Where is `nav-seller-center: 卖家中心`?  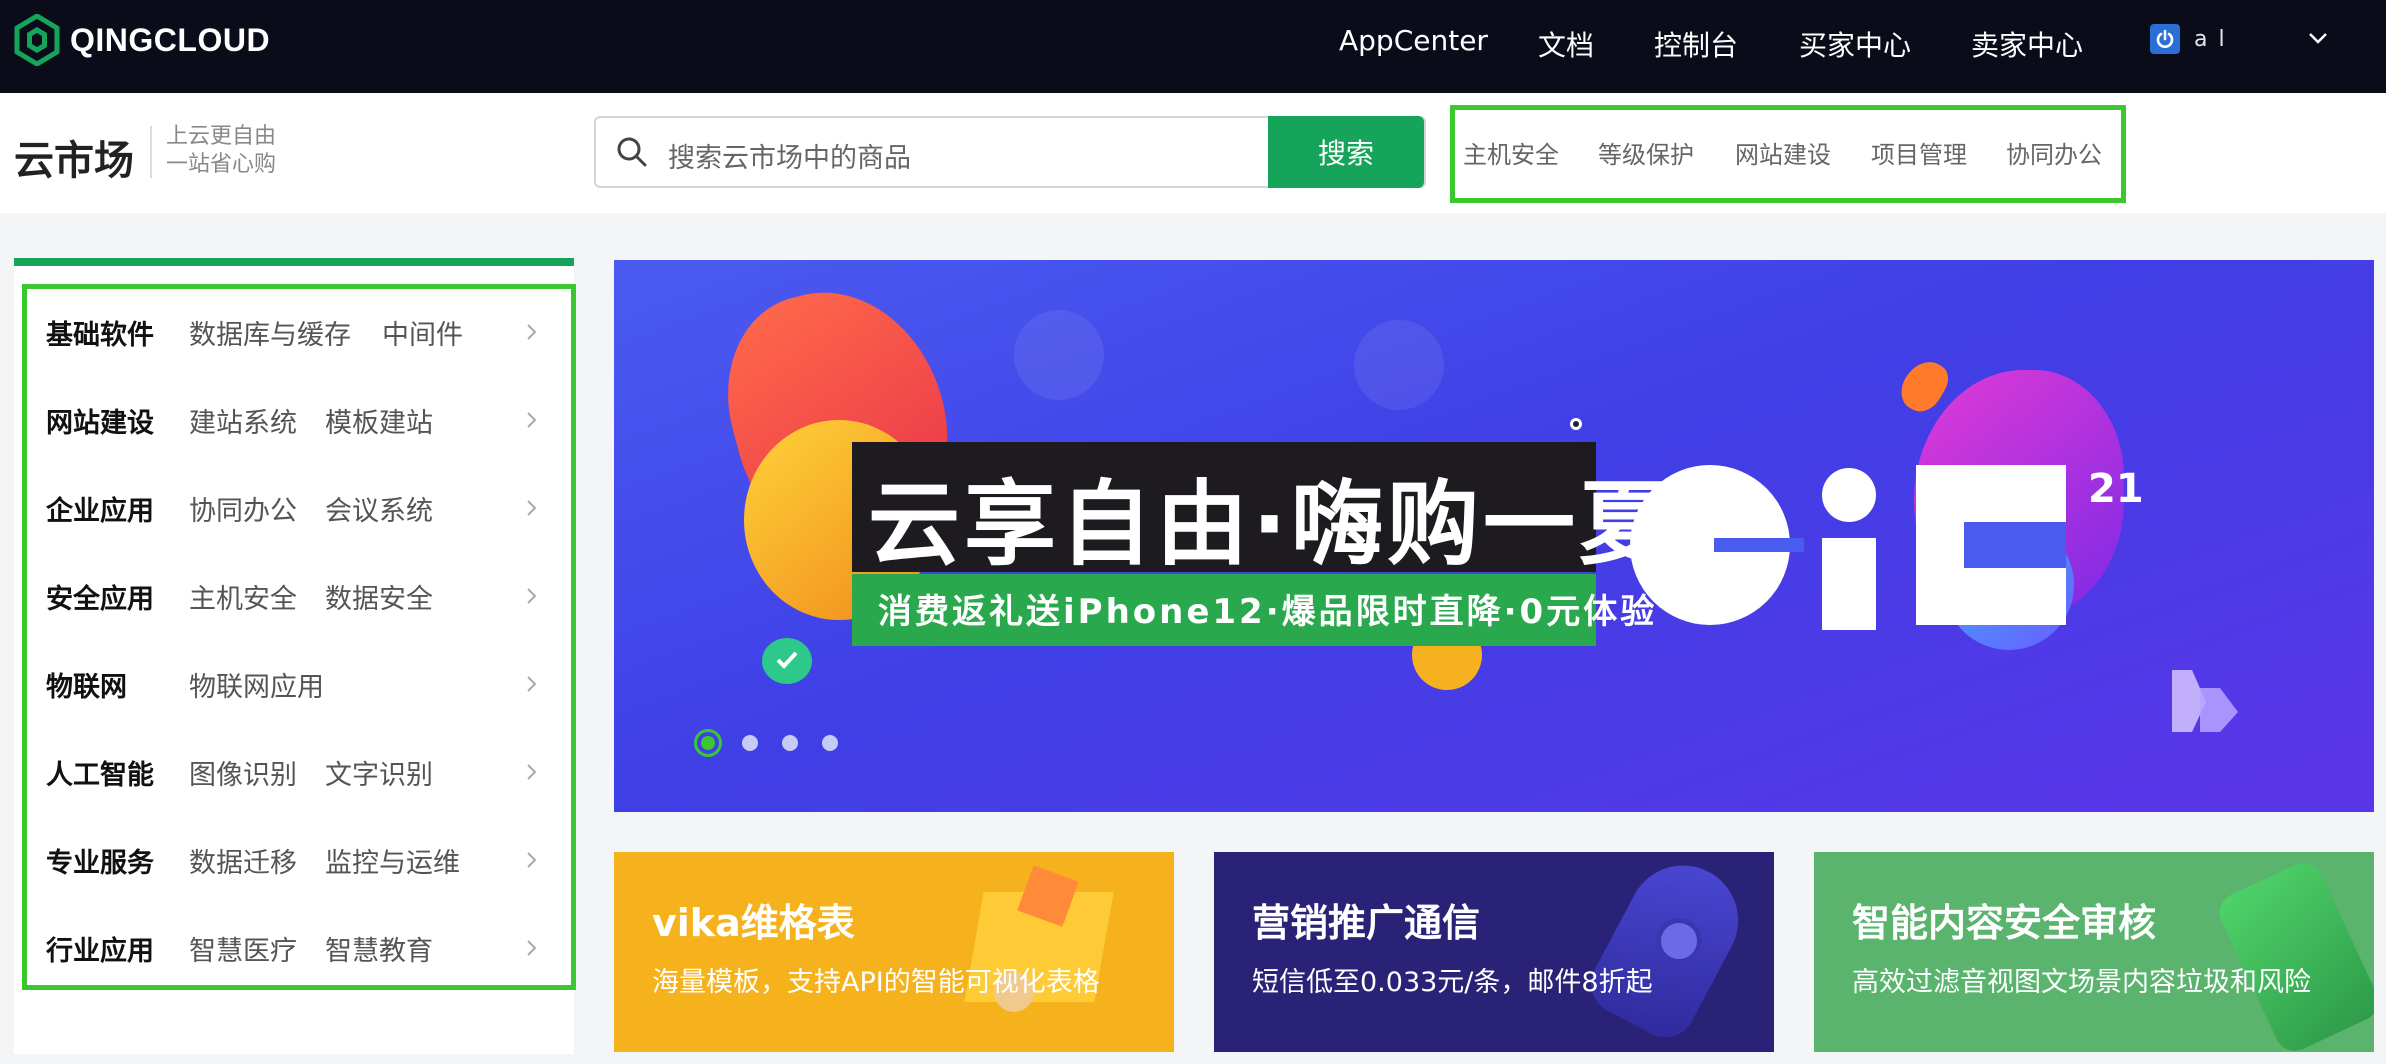 nav-seller-center: 卖家中心 is located at coordinates (2027, 44).